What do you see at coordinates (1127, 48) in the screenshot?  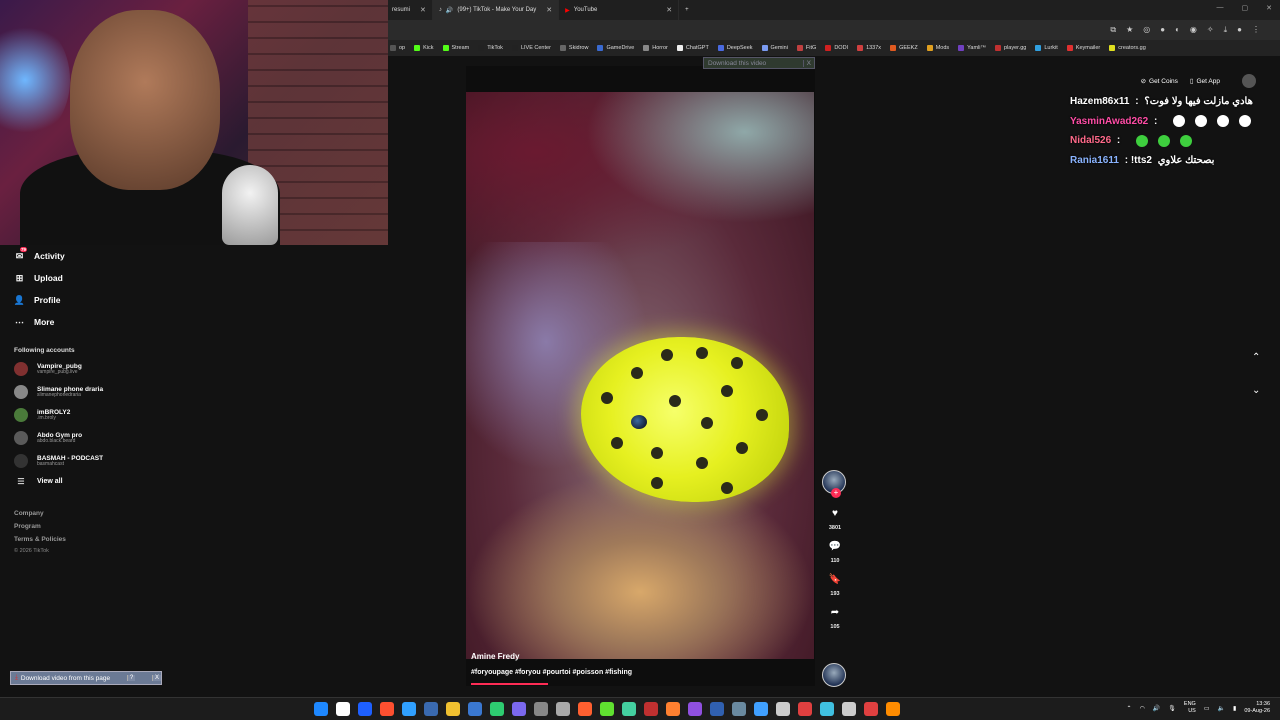 I see `bookmark-item: creators.gg` at bounding box center [1127, 48].